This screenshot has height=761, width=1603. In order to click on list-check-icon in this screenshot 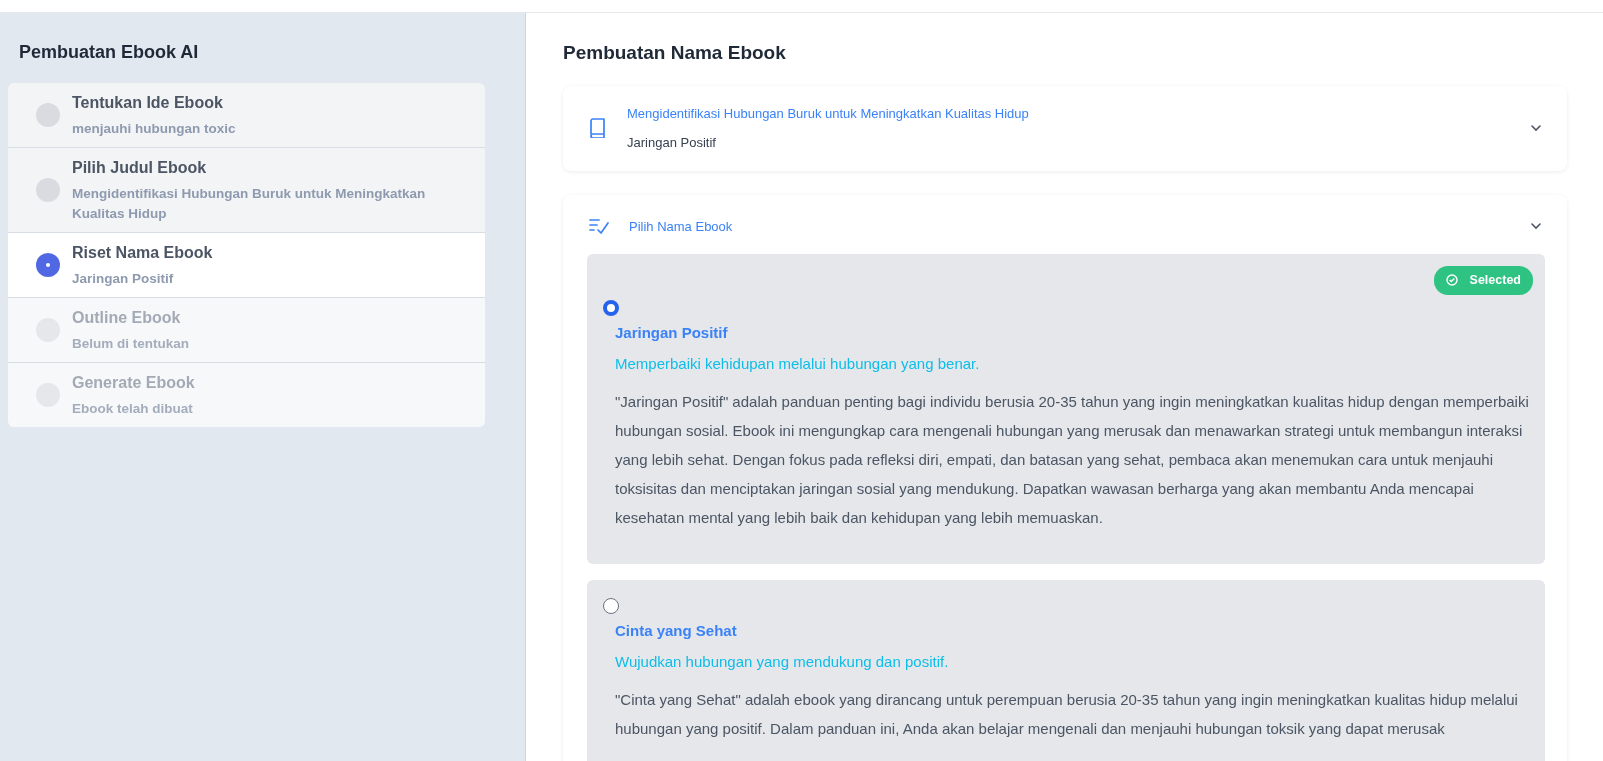, I will do `click(599, 226)`.